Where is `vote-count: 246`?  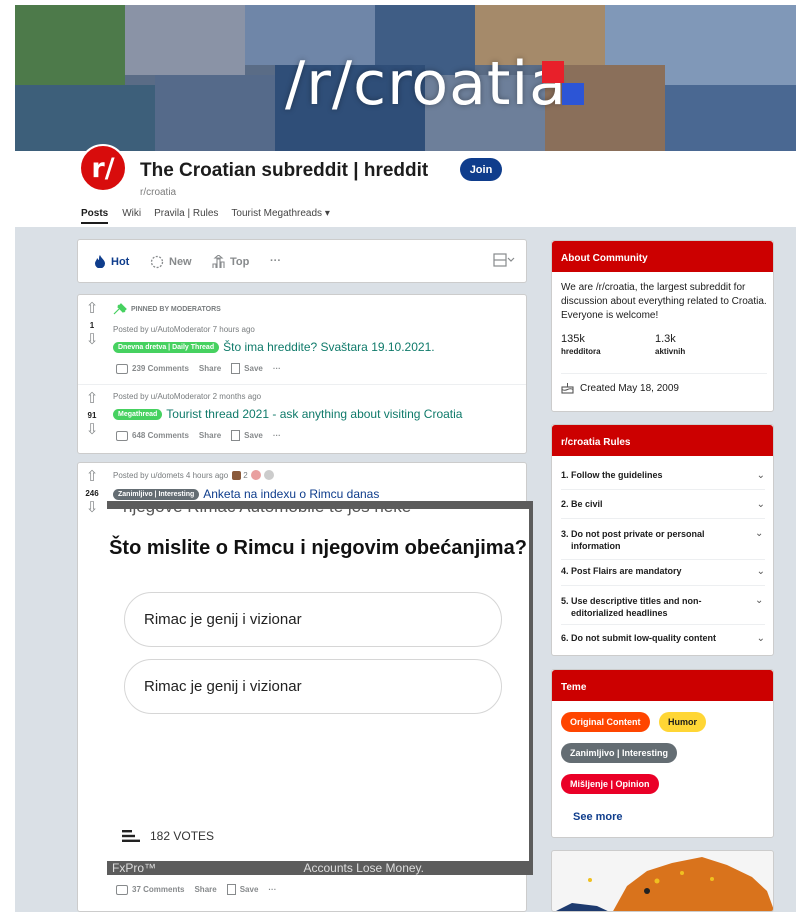 vote-count: 246 is located at coordinates (92, 493).